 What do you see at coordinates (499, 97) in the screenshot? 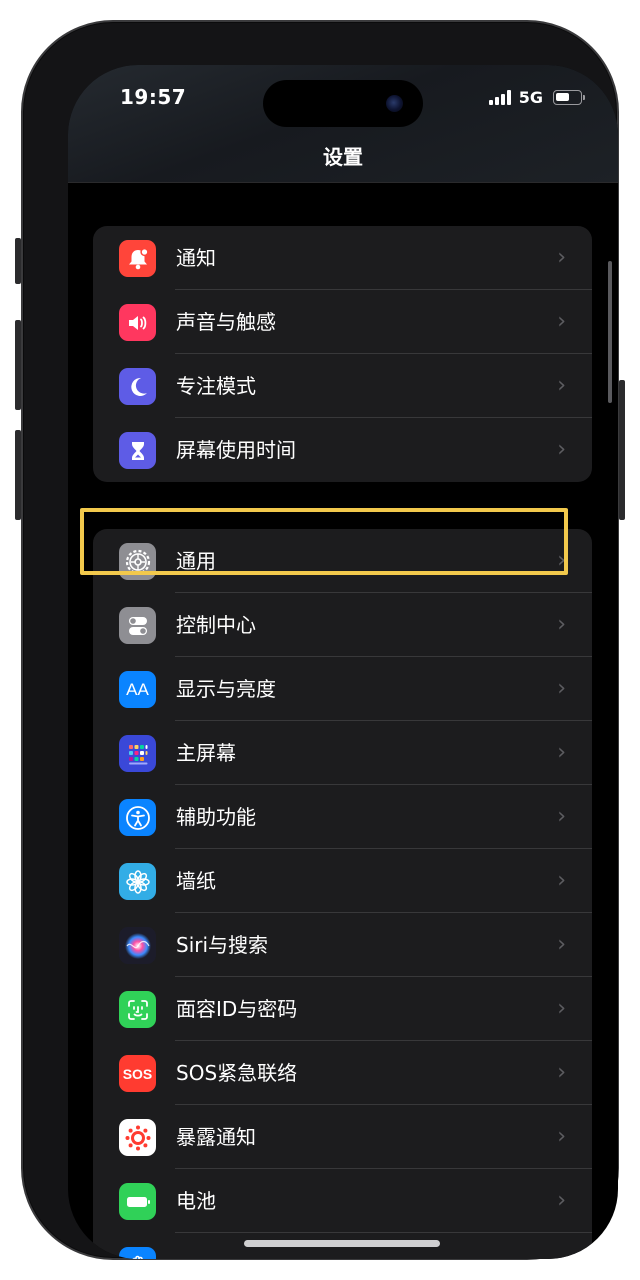
I see `cellular-signal-icon` at bounding box center [499, 97].